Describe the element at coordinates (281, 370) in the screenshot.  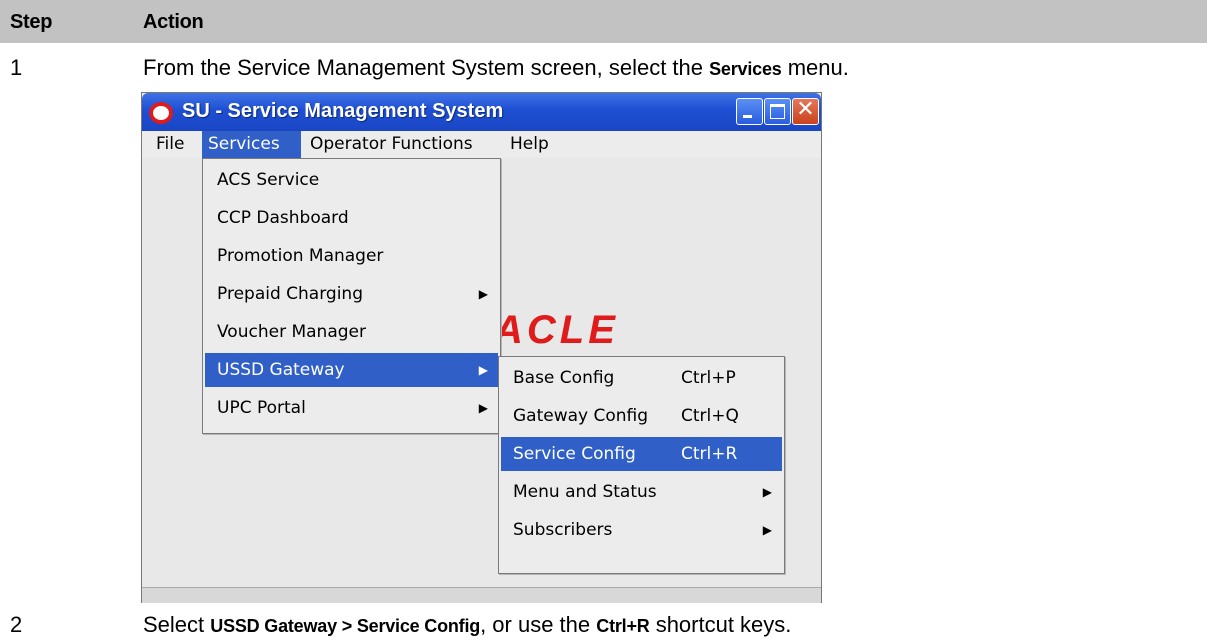
I see `menu-item-label: USSD Gateway` at that location.